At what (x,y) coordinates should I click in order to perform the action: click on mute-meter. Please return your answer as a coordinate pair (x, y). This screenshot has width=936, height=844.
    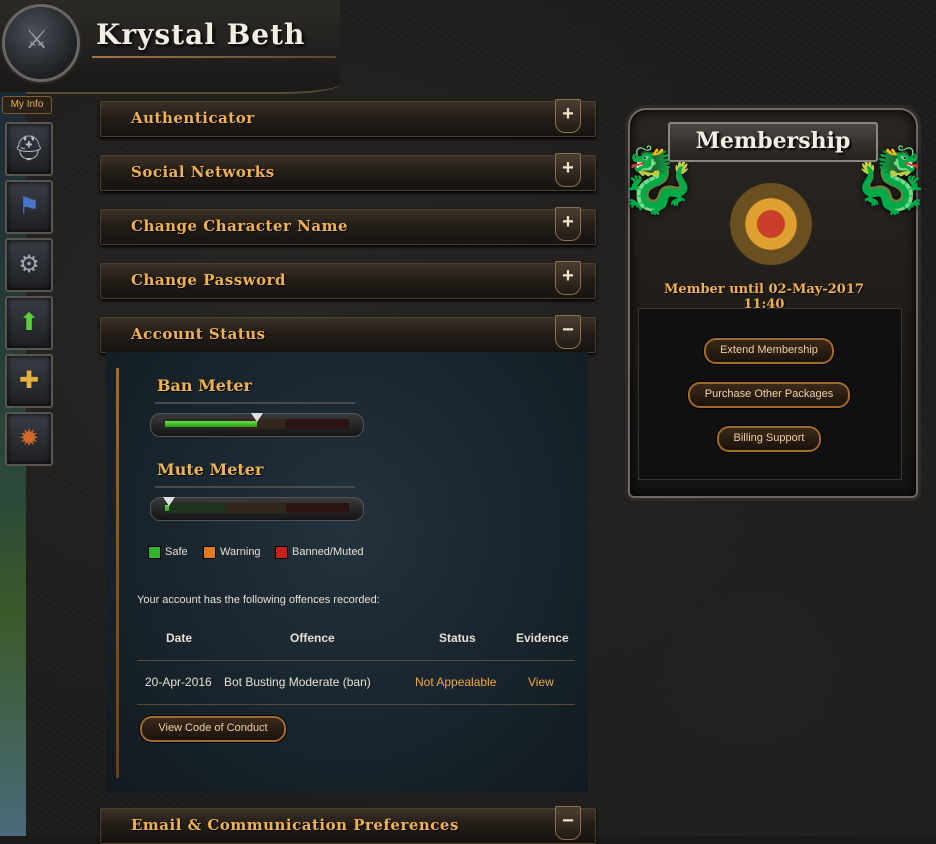
    Looking at the image, I should click on (257, 509).